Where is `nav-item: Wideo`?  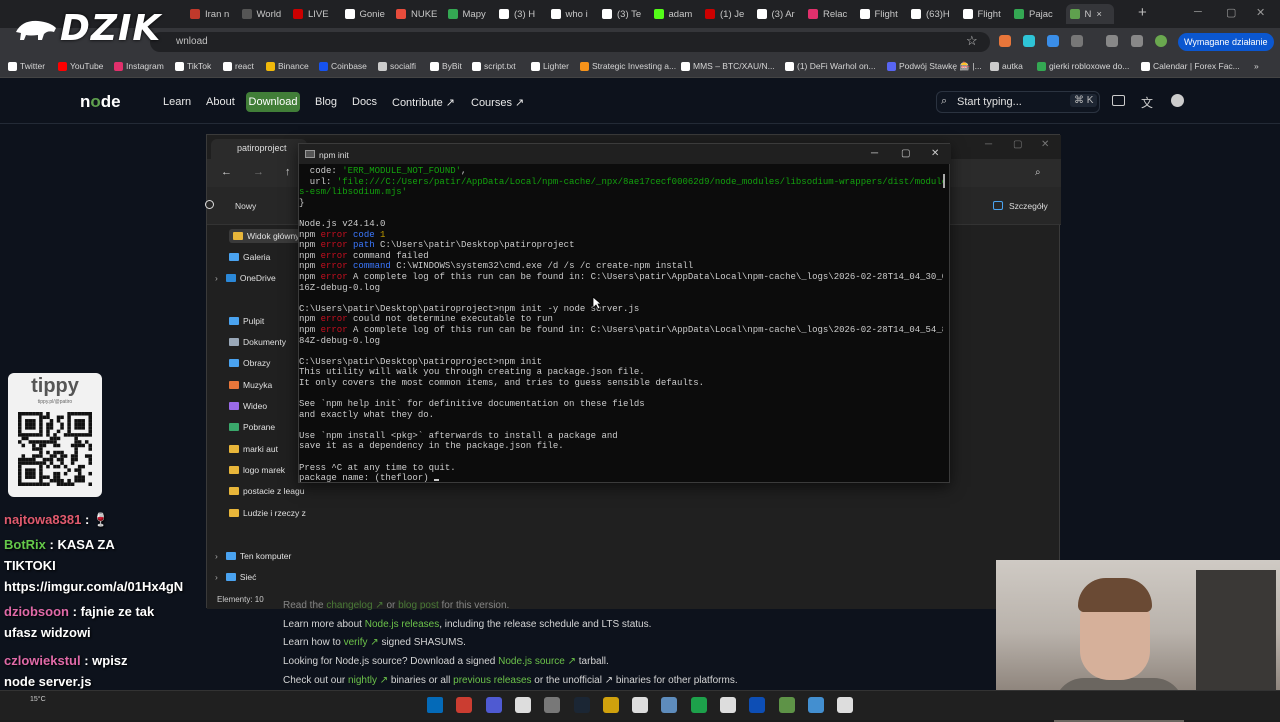
nav-item: Wideo is located at coordinates (248, 406).